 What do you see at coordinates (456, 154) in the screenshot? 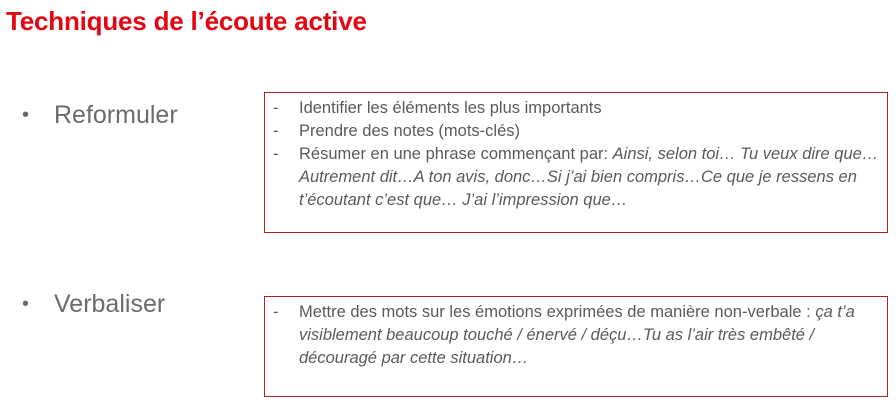
I see `list-item-plain: Résumer en une phrase commençant par:` at bounding box center [456, 154].